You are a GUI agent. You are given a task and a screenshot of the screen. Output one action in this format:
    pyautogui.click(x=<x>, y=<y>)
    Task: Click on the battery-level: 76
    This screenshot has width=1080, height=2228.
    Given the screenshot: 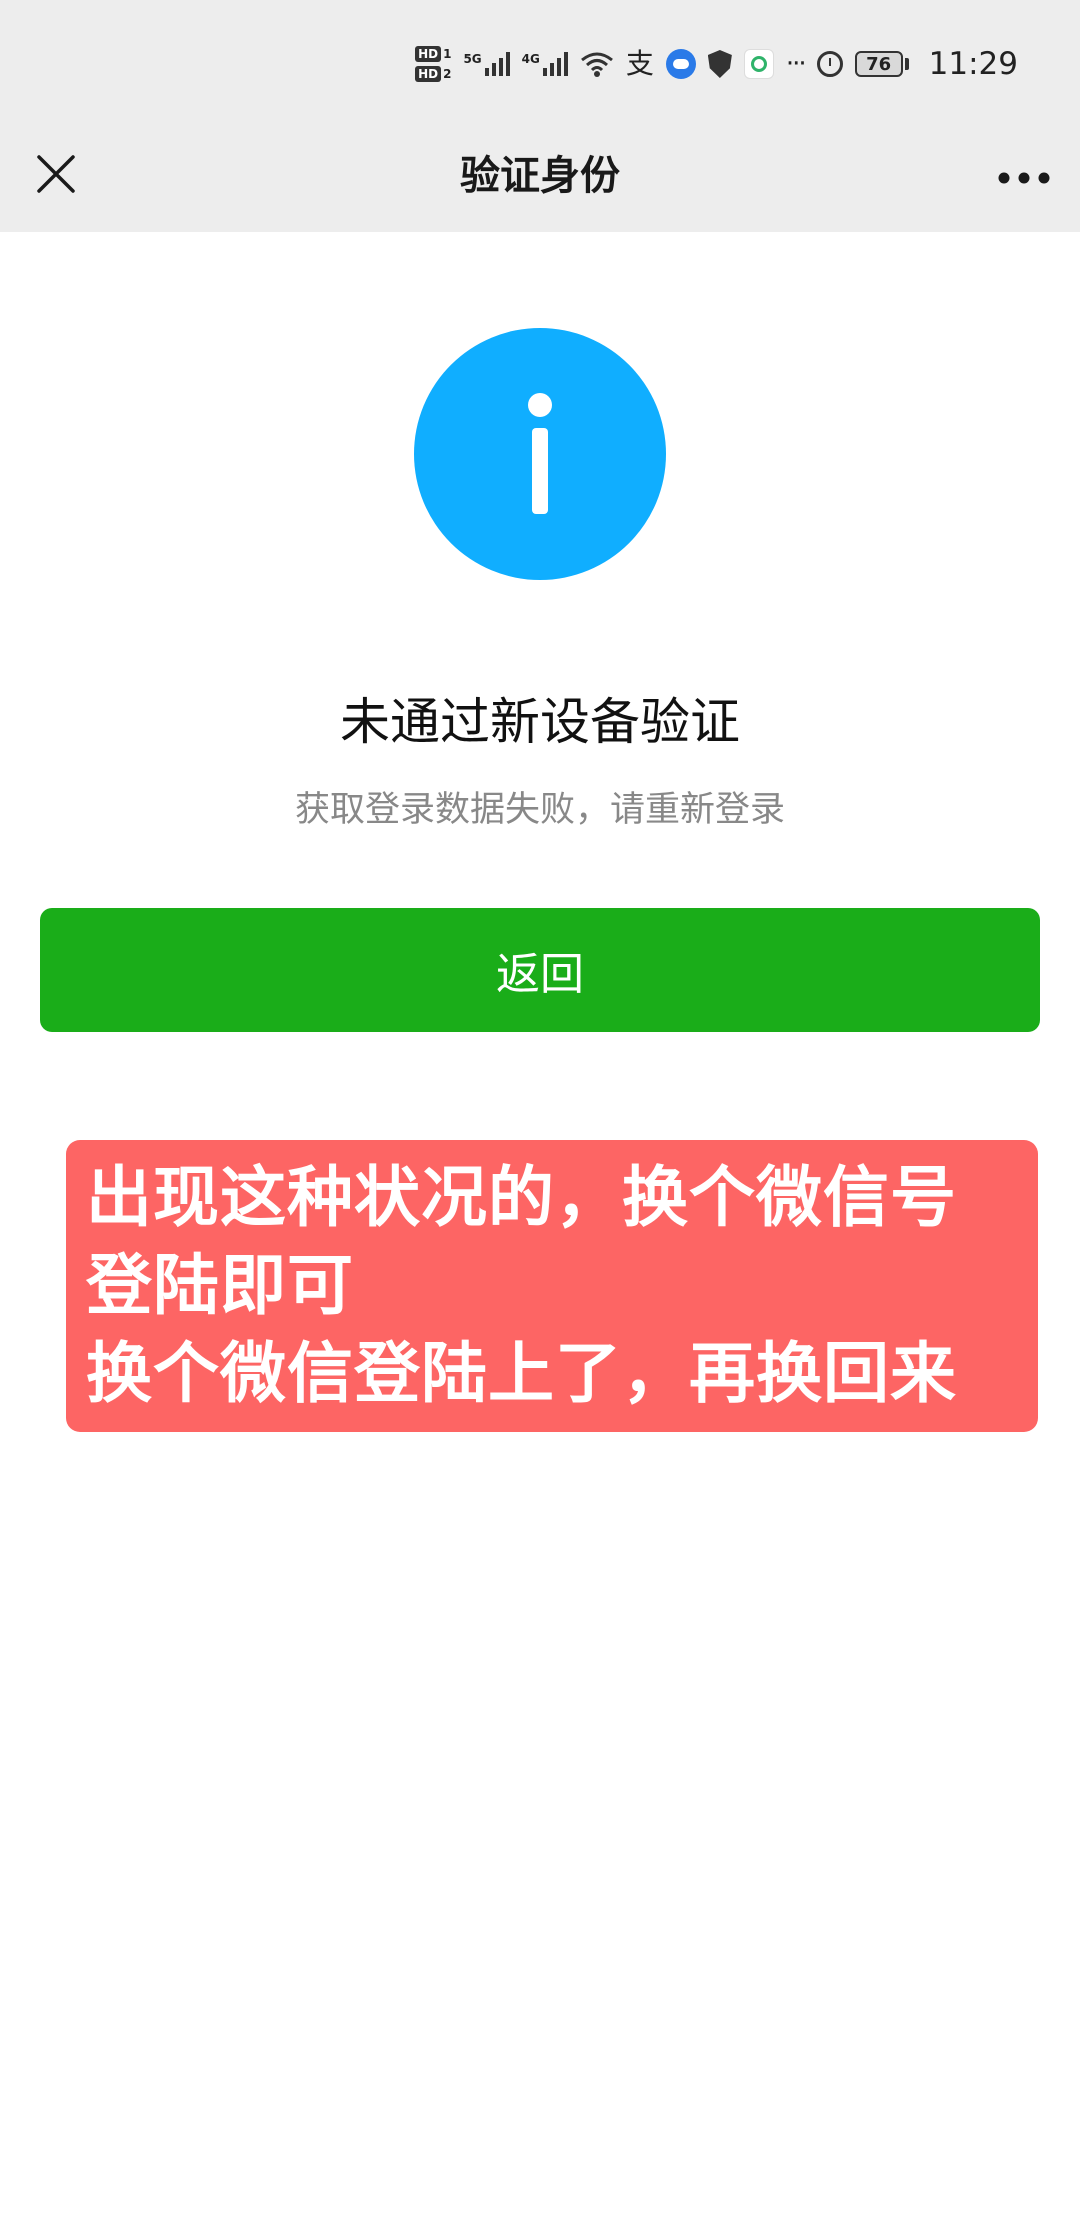 What is the action you would take?
    pyautogui.click(x=878, y=64)
    